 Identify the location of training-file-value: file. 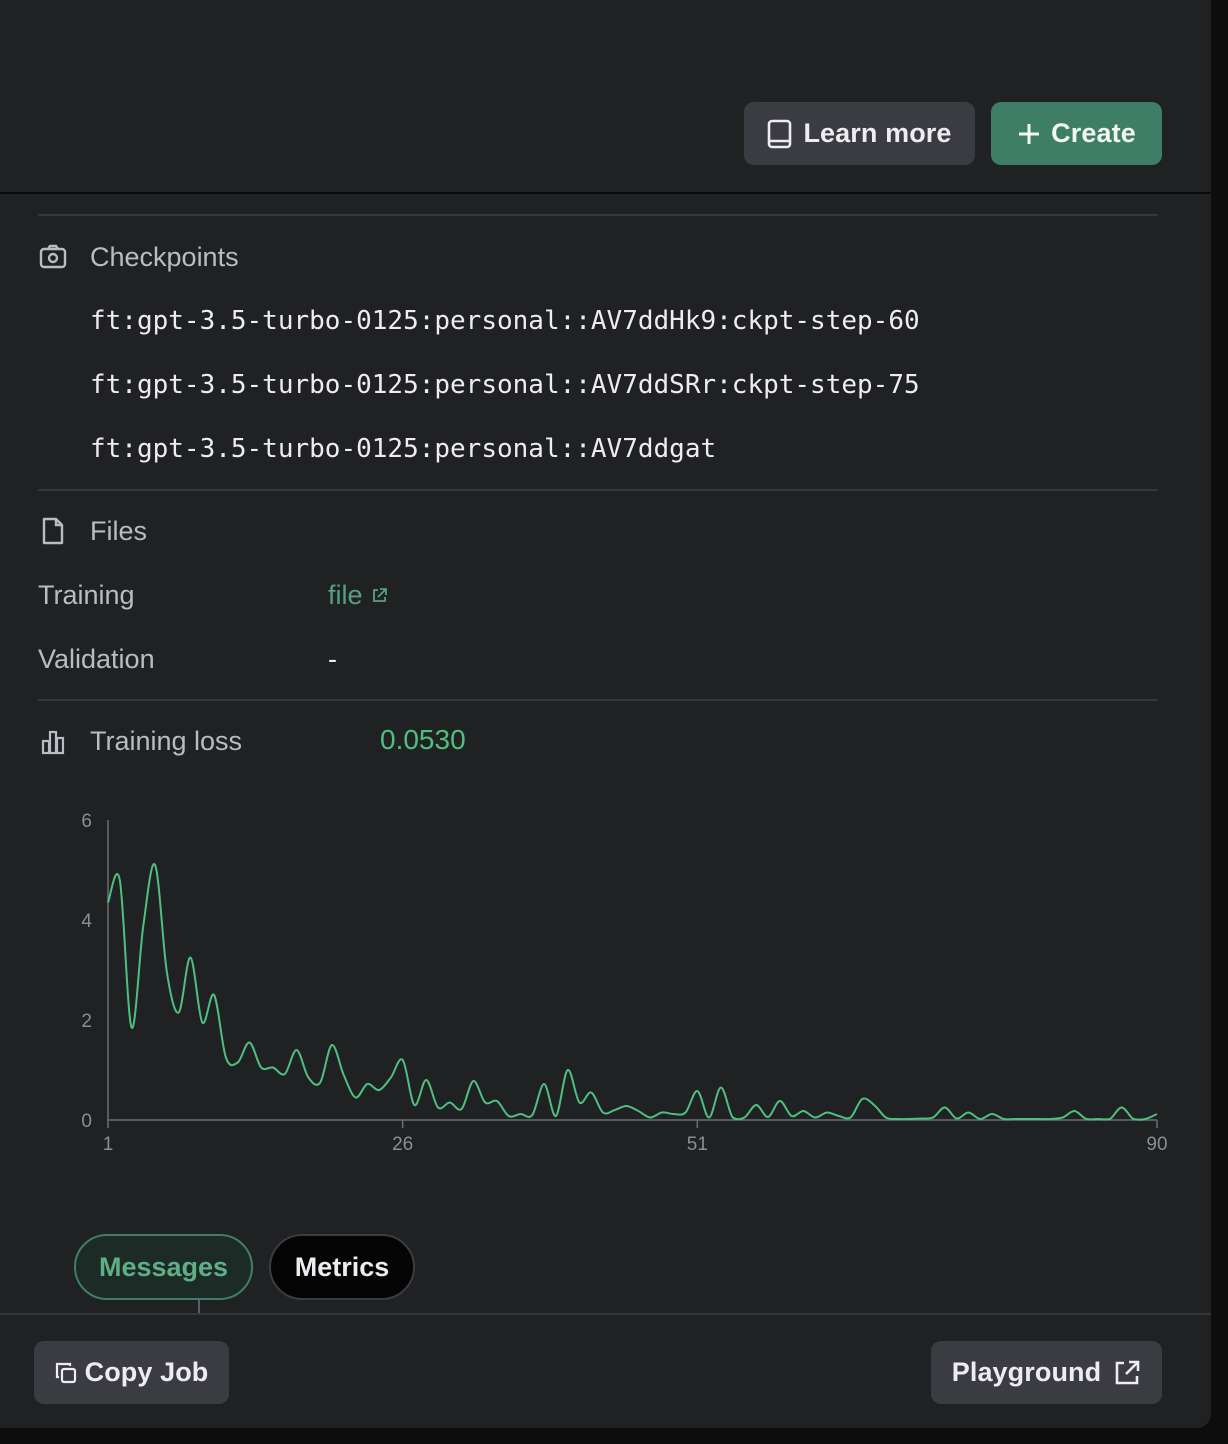
(345, 595).